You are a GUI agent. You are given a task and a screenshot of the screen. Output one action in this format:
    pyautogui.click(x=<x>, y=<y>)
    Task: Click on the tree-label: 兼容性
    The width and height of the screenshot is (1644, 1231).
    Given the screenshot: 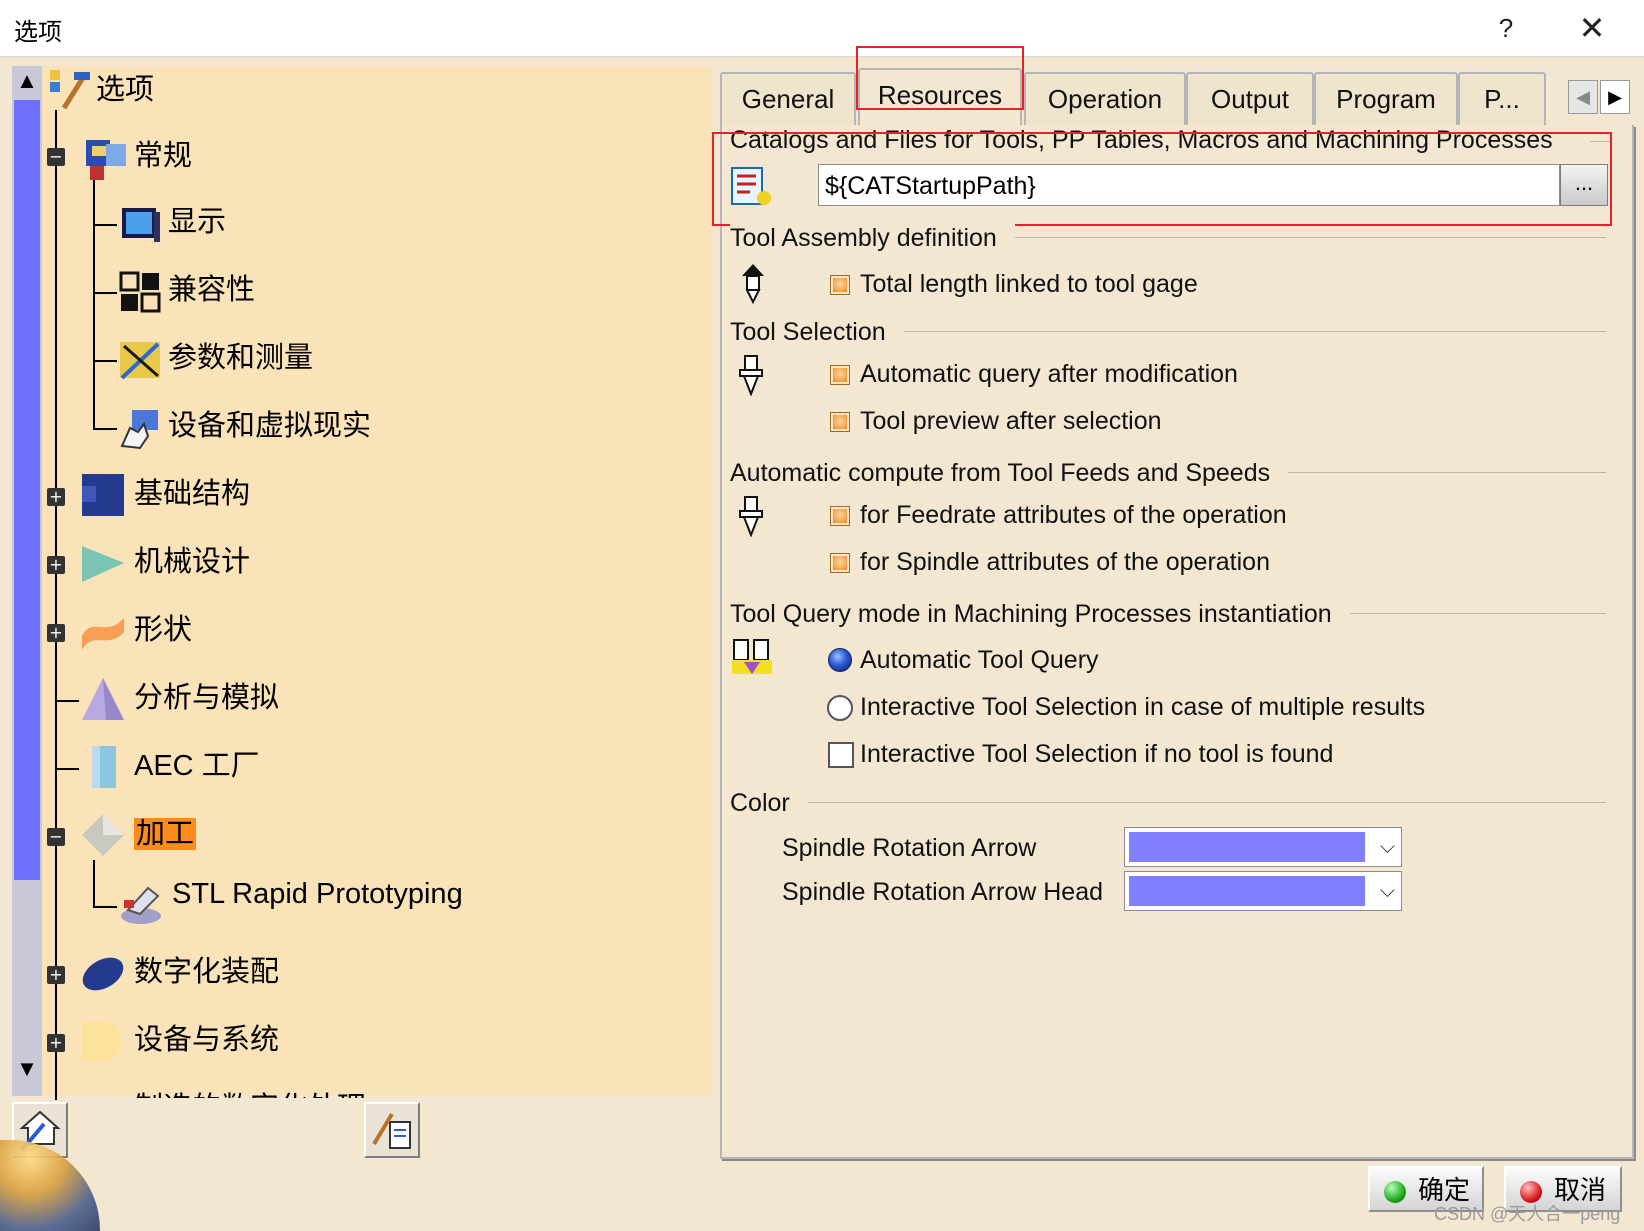 What is the action you would take?
    pyautogui.click(x=211, y=287)
    